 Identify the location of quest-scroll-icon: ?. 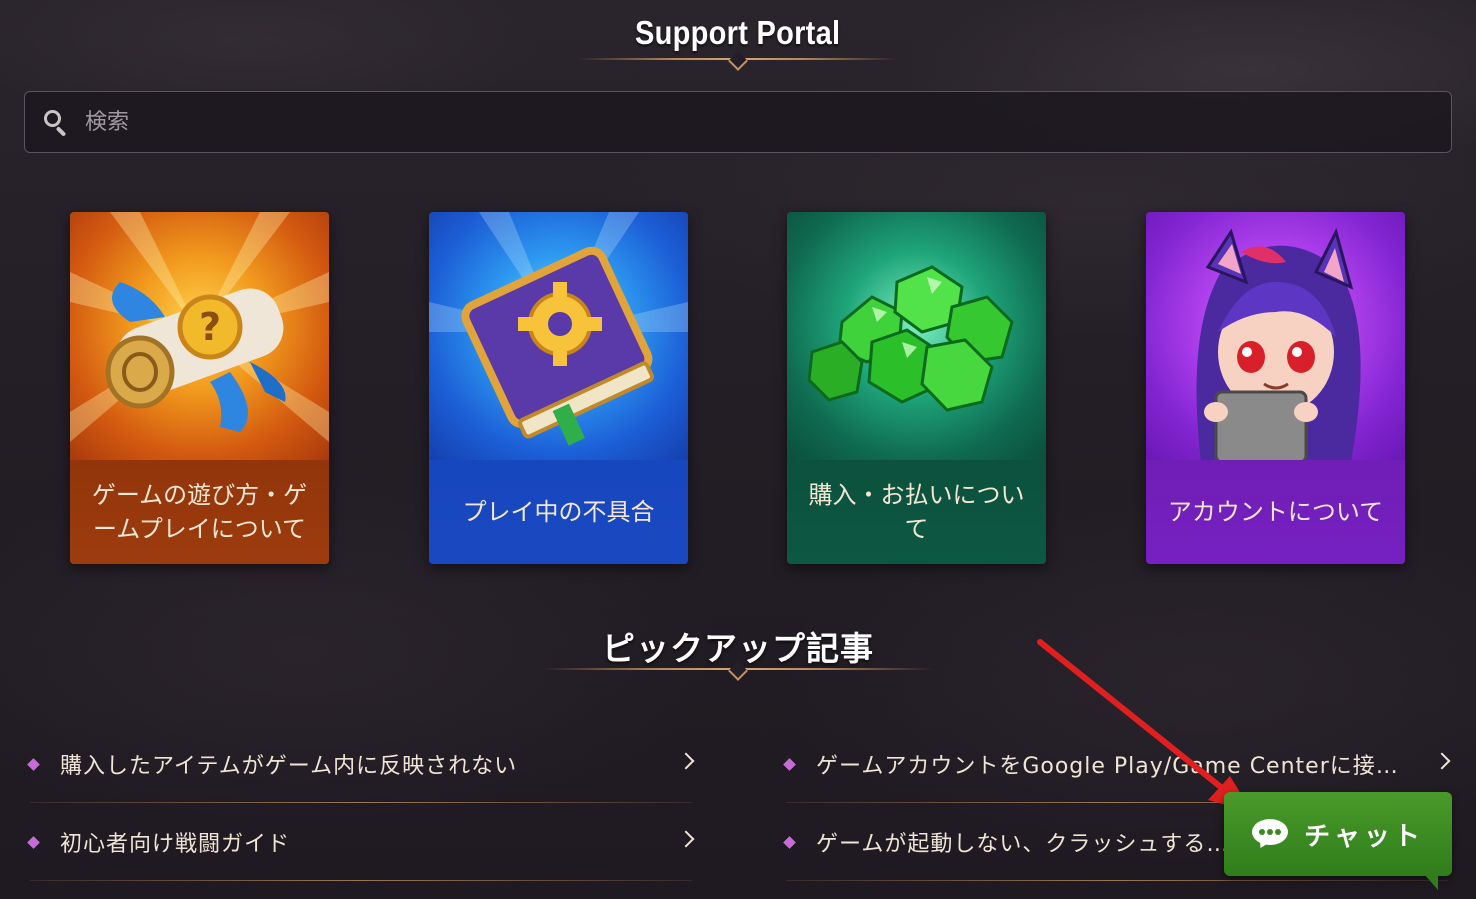
(199, 336).